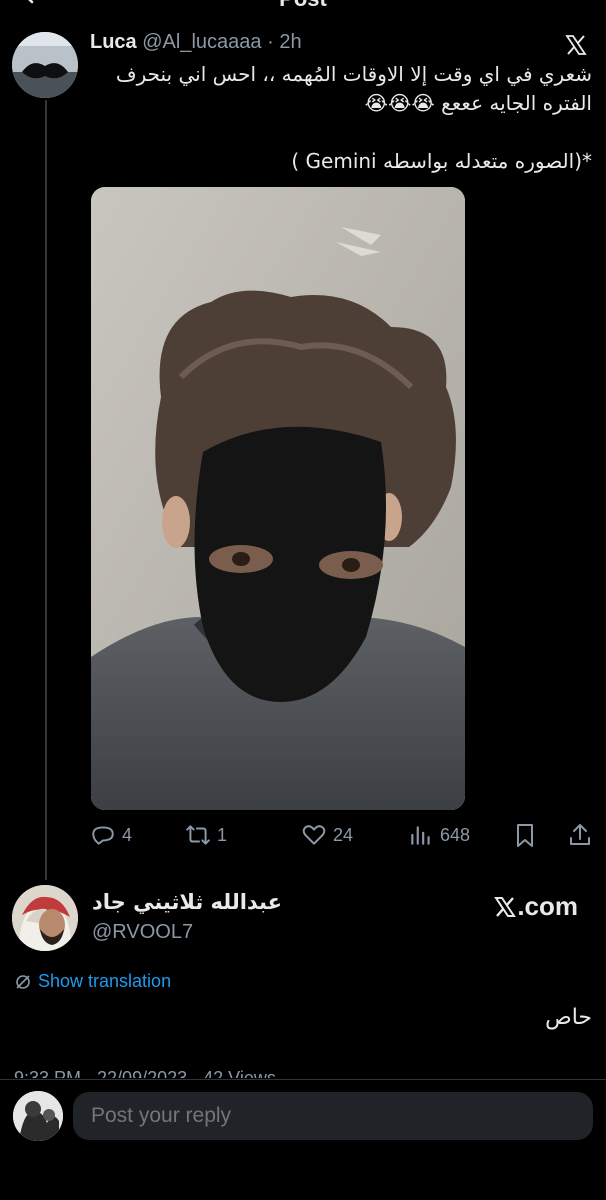 This screenshot has width=606, height=1200. What do you see at coordinates (441, 161) in the screenshot?
I see `tweet-line: *(الصوره متعدله بواسطه Gemini )` at bounding box center [441, 161].